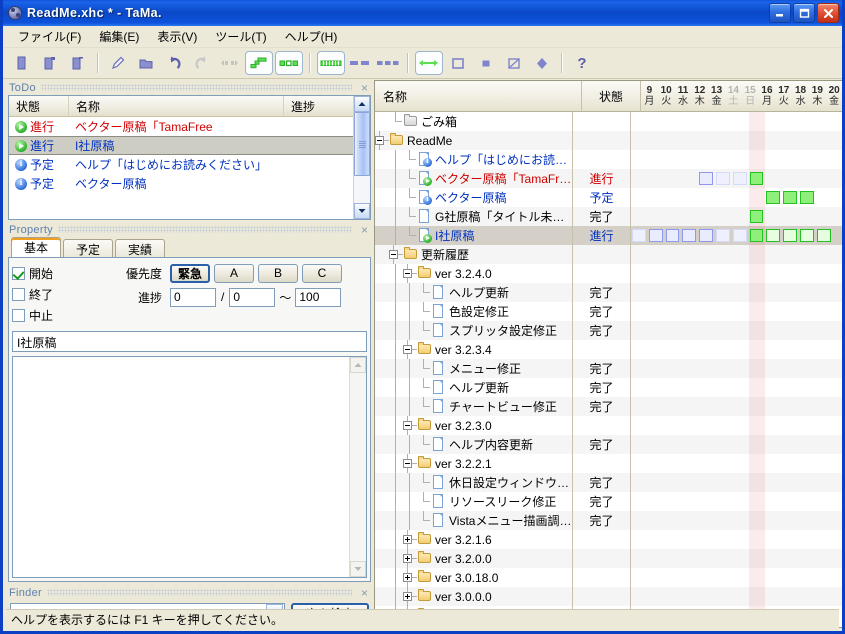 The height and width of the screenshot is (634, 845). What do you see at coordinates (608, 140) in the screenshot?
I see `tree-row: ReadMe` at bounding box center [608, 140].